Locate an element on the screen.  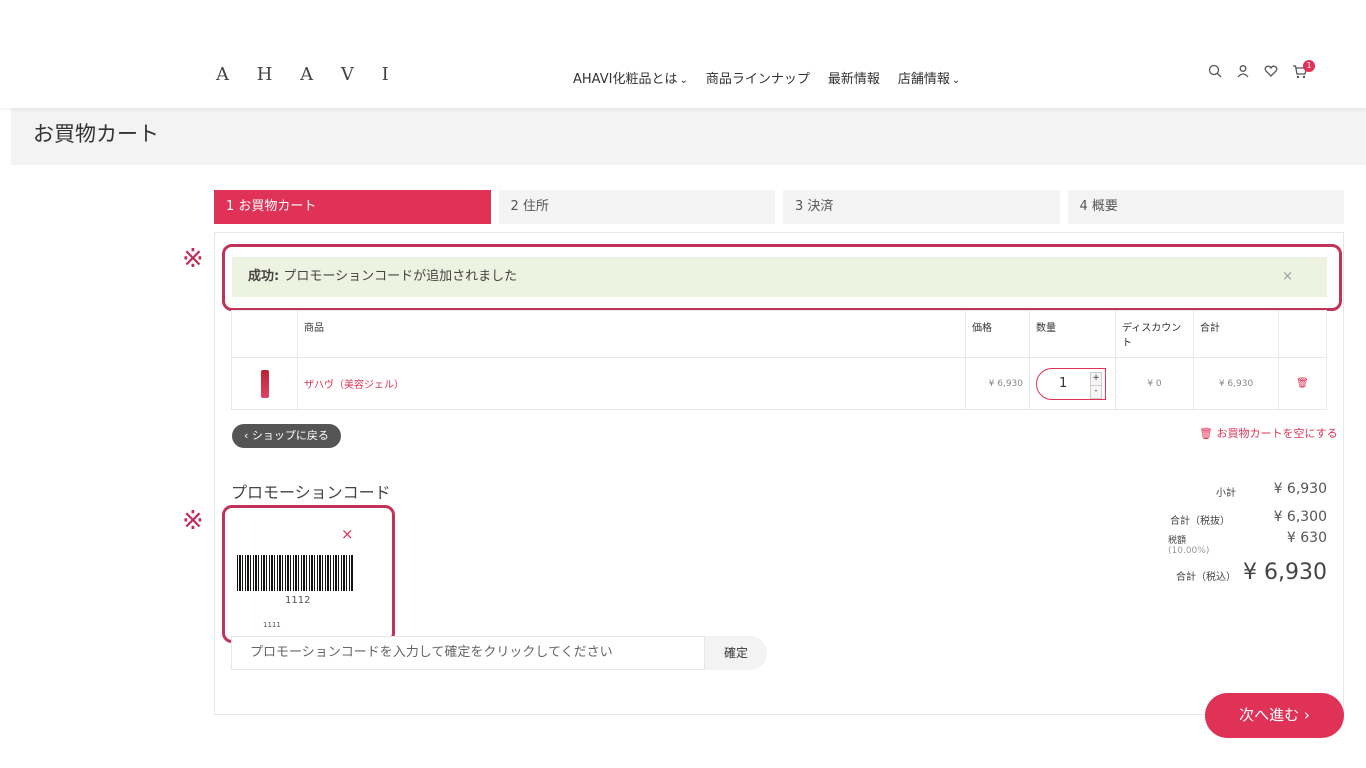
main-nav: AHAVI化粧品とは ⌄ 商品ラインナップ 最新情報 店舗情報 ⌄ is located at coordinates (766, 77).